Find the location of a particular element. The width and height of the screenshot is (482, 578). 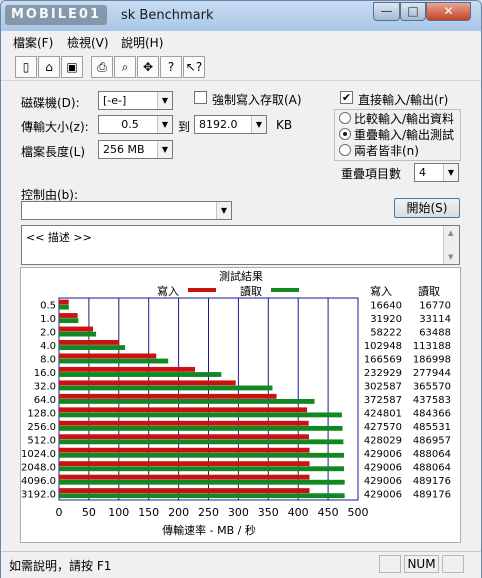

x-tick-label: 250 is located at coordinates (208, 512).